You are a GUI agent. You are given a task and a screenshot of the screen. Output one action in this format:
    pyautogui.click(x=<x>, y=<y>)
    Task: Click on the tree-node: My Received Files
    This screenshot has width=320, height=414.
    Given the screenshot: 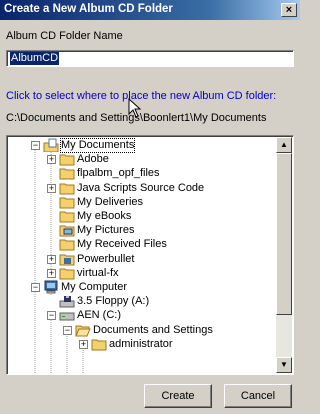 What is the action you would take?
    pyautogui.click(x=139, y=244)
    